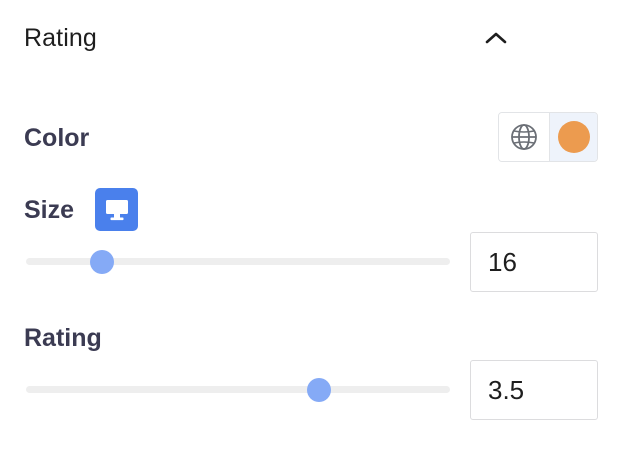 This screenshot has height=472, width=624. I want to click on chevron-up-icon, so click(496, 38).